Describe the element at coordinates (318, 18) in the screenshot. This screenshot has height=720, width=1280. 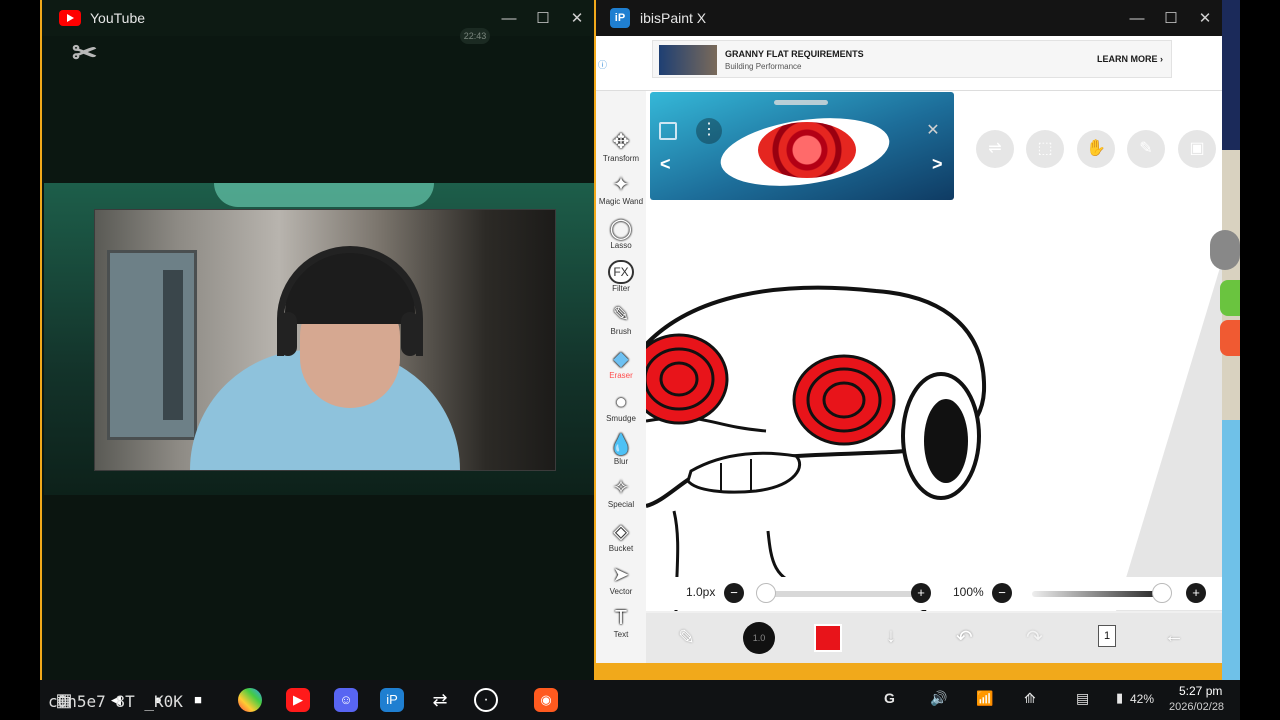
I see `youtube-titlebar: YouTube — ☐ ✕` at that location.